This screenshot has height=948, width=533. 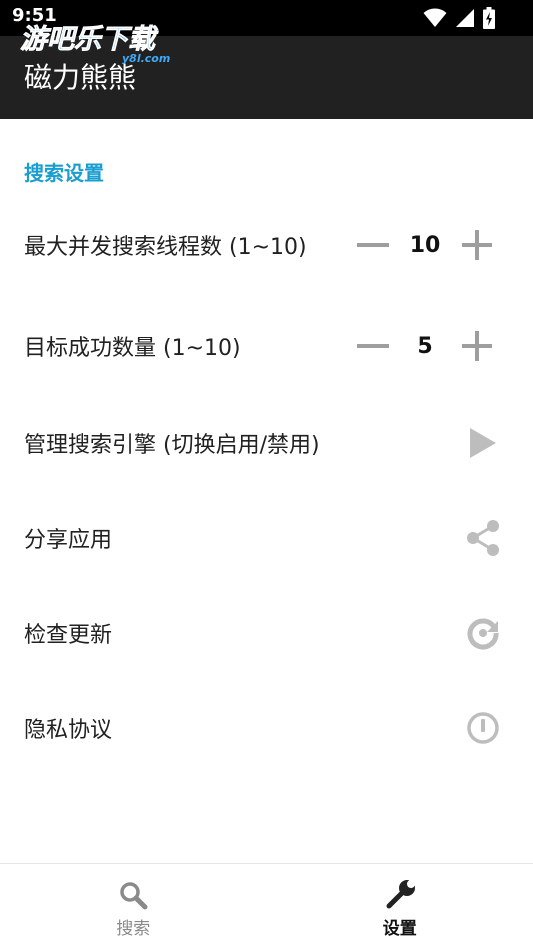 I want to click on target-count-stepper: 5, so click(x=425, y=346).